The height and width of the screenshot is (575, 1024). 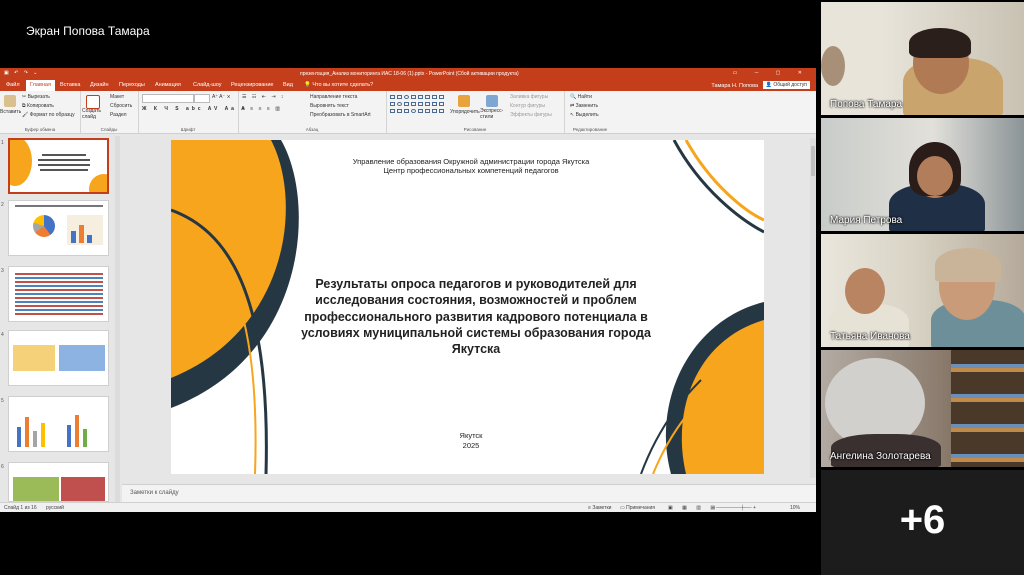 What do you see at coordinates (168, 98) in the screenshot?
I see `font-name-input` at bounding box center [168, 98].